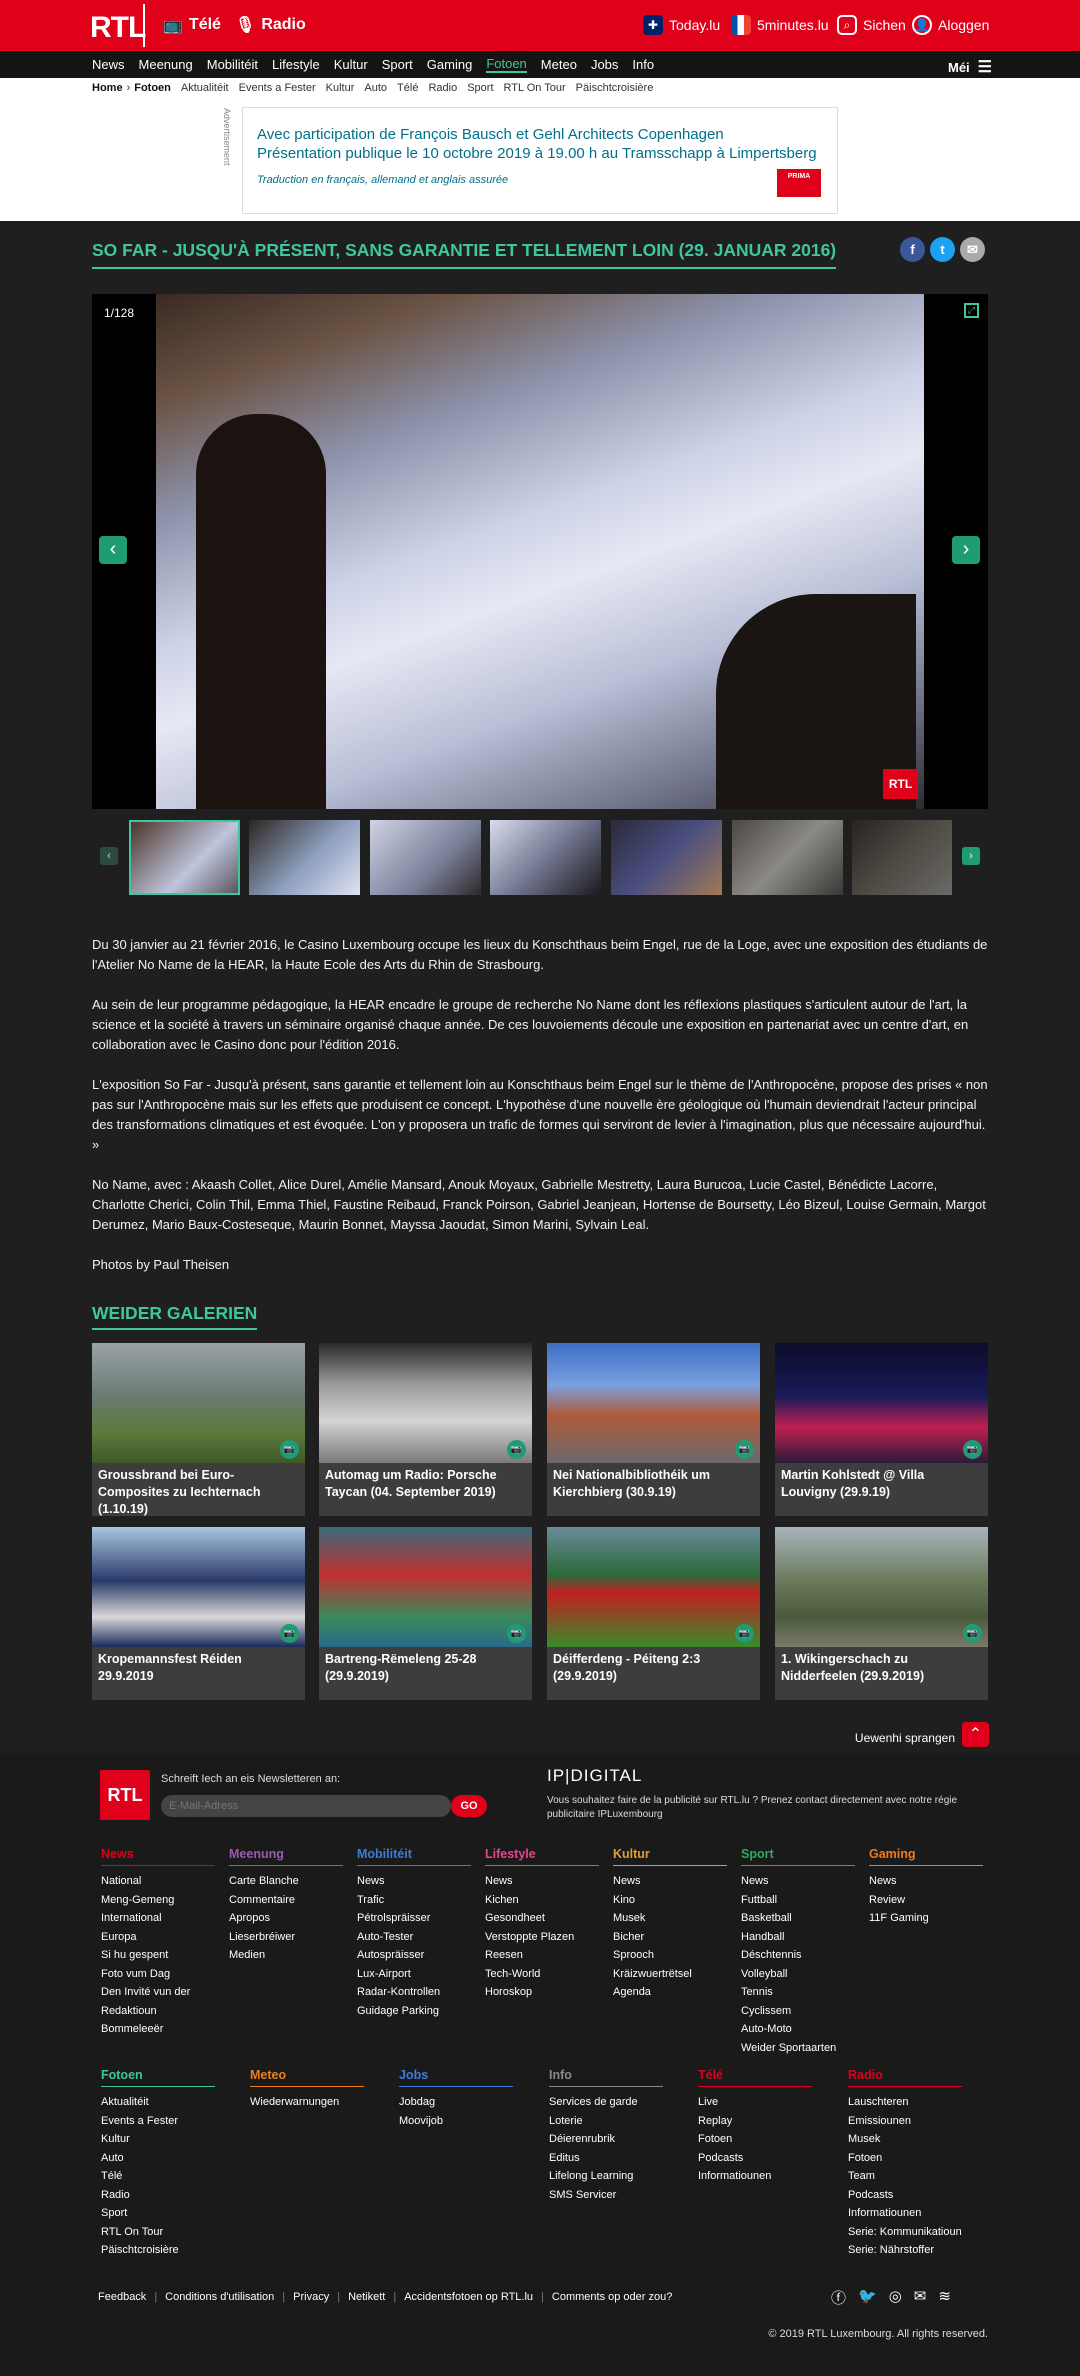 Image resolution: width=1080 pixels, height=2376 pixels. What do you see at coordinates (755, 2102) in the screenshot?
I see `footer-link: Live` at bounding box center [755, 2102].